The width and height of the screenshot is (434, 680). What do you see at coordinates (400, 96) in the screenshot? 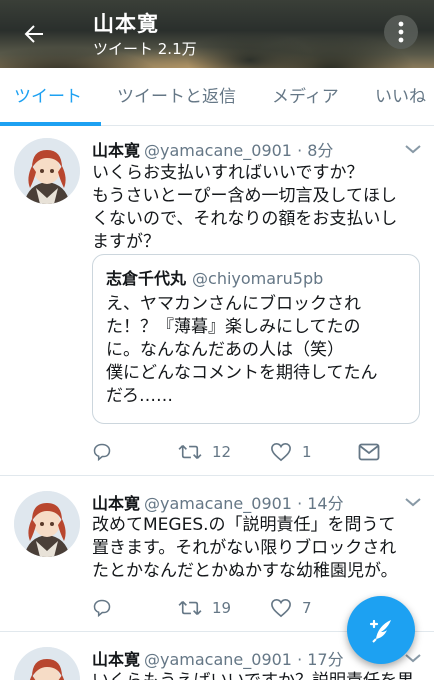
I see `tab-likes: いいね` at bounding box center [400, 96].